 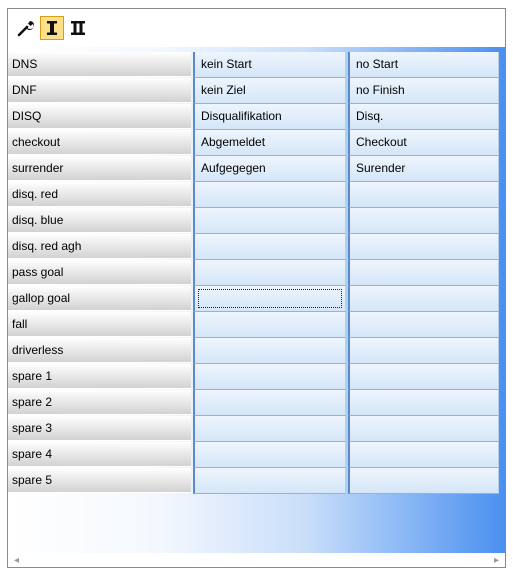 What do you see at coordinates (226, 64) in the screenshot?
I see `cell-text: kein Start` at bounding box center [226, 64].